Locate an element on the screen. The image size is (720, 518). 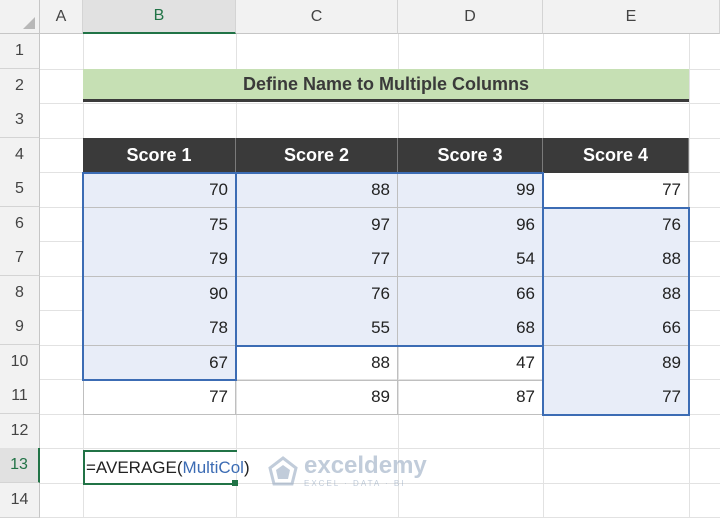
table-cell: 97 is located at coordinates (317, 225).